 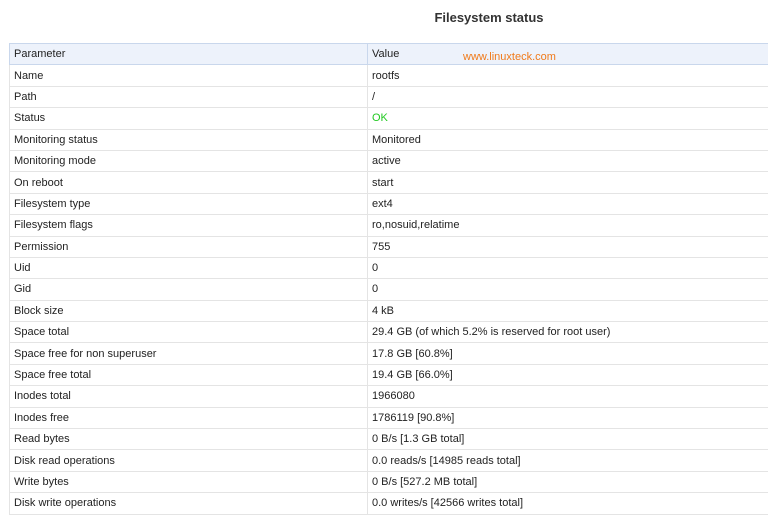 I want to click on table-row: Gid 0, so click(x=389, y=289).